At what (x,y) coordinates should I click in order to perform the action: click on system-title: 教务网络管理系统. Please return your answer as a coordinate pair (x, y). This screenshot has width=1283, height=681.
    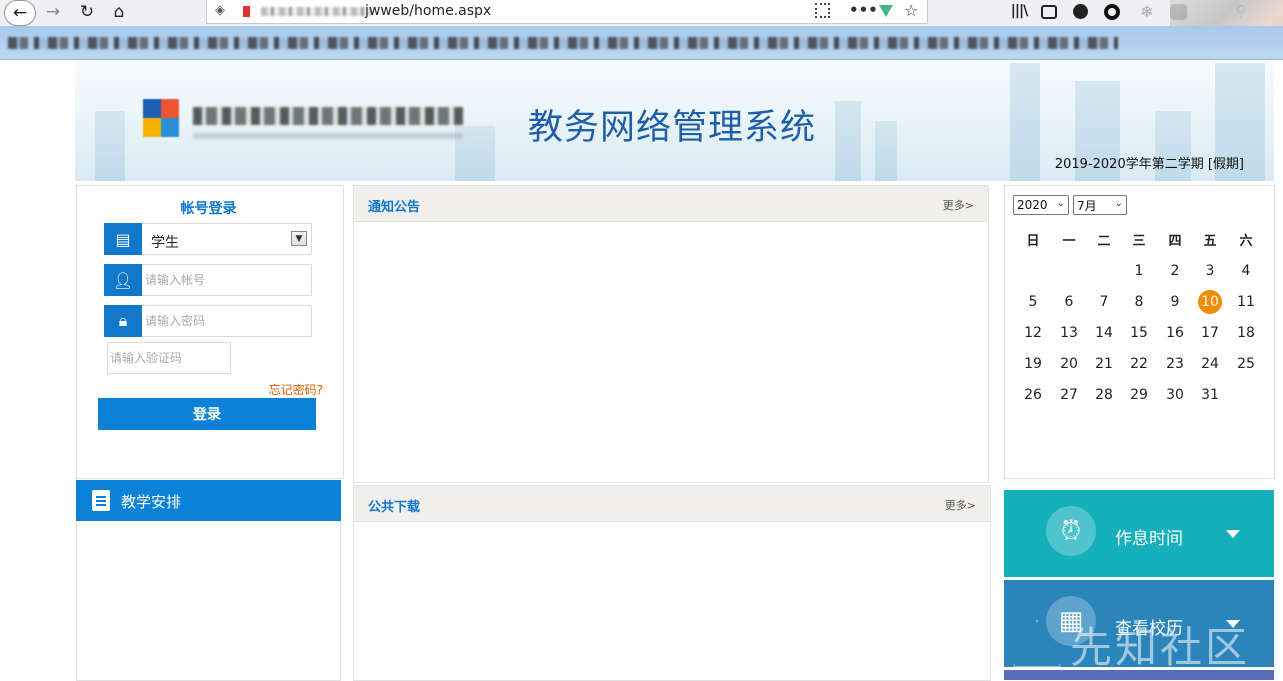
    Looking at the image, I should click on (672, 128).